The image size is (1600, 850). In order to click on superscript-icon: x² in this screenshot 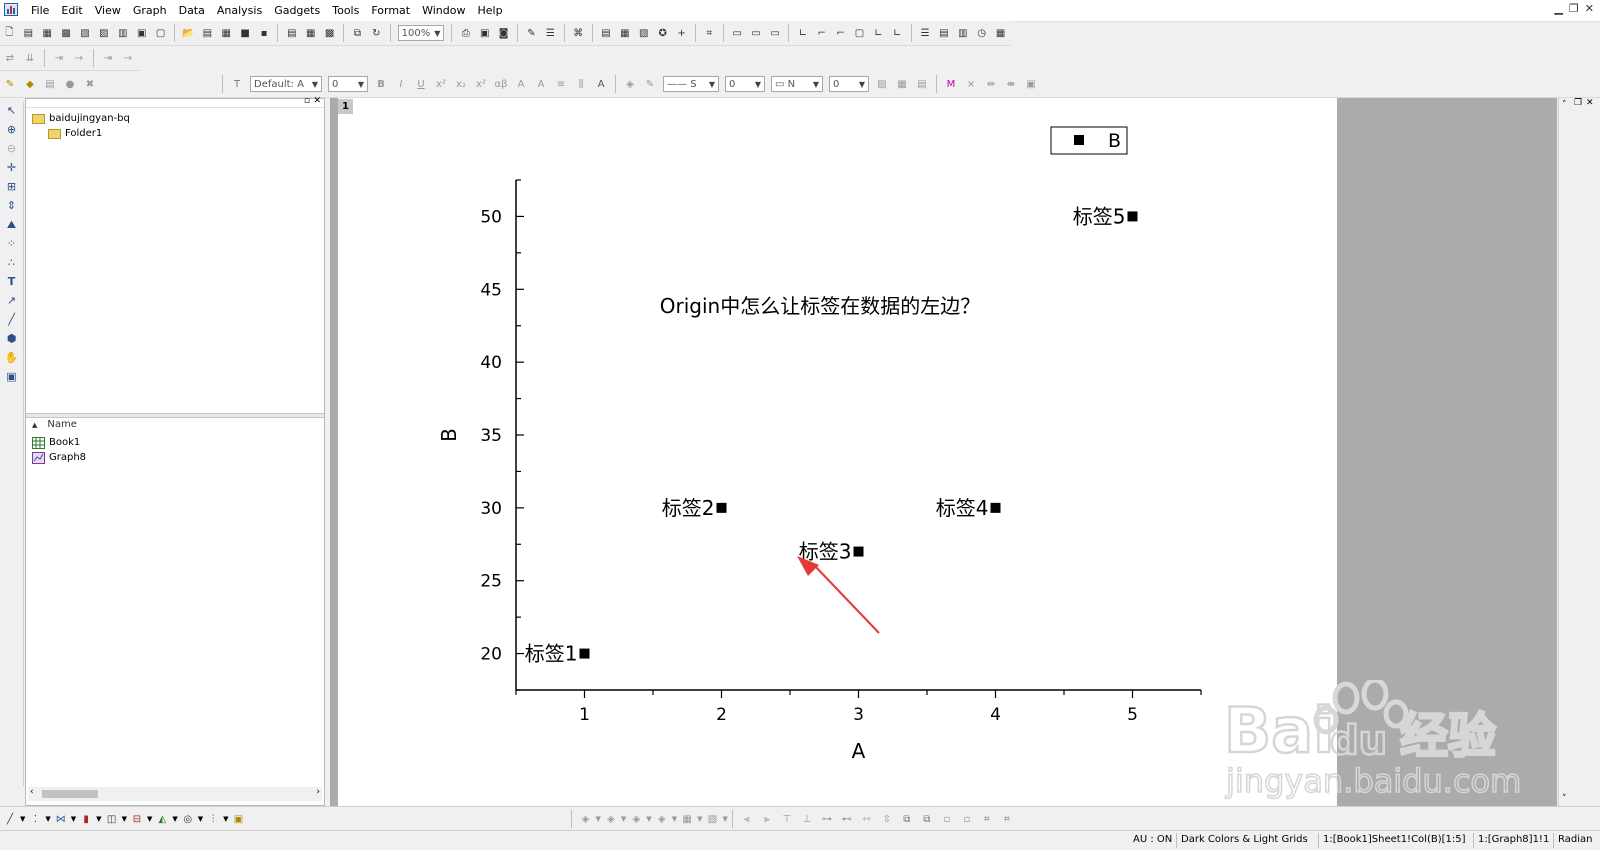, I will do `click(441, 84)`.